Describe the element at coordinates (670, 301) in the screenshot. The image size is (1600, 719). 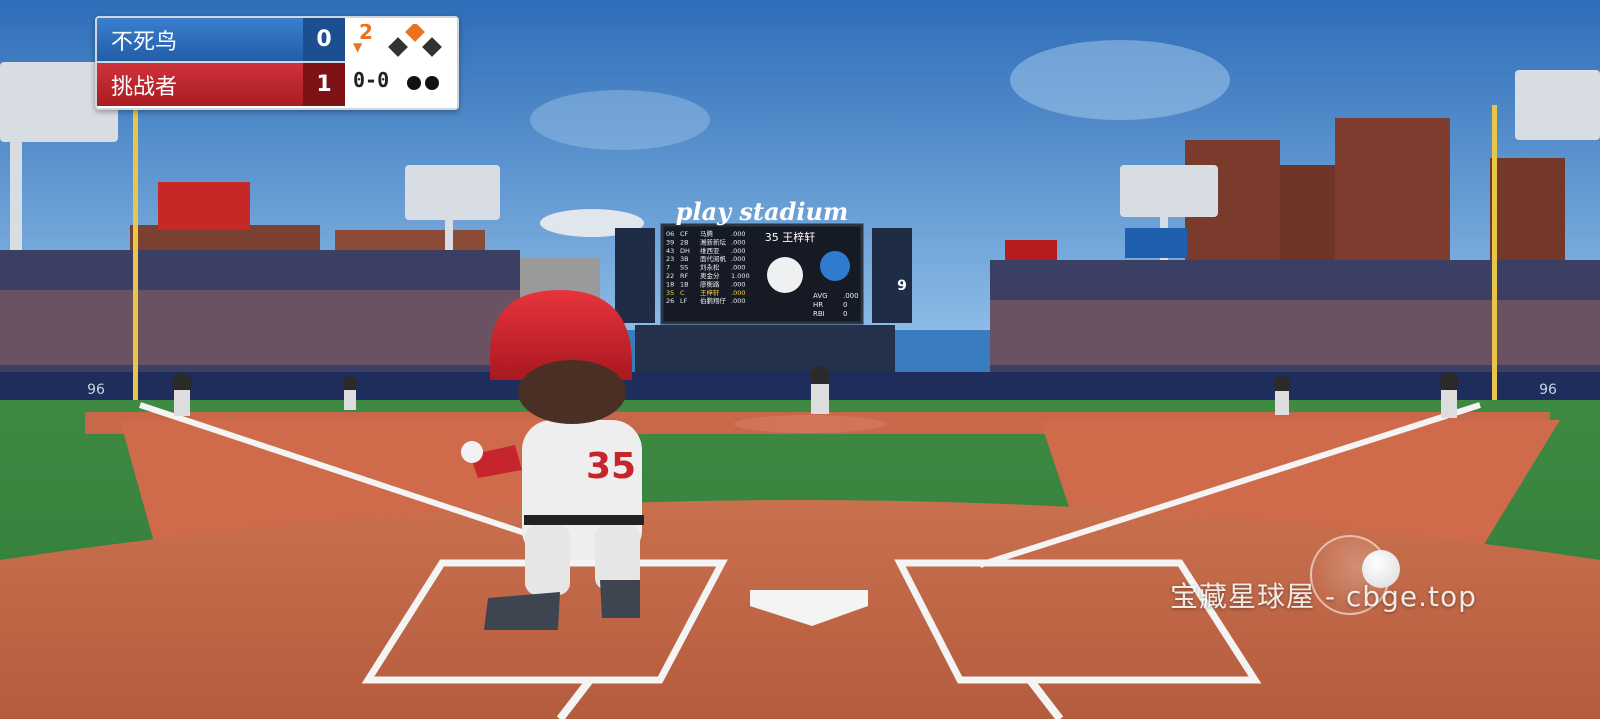
I see `lineup-order: 26` at that location.